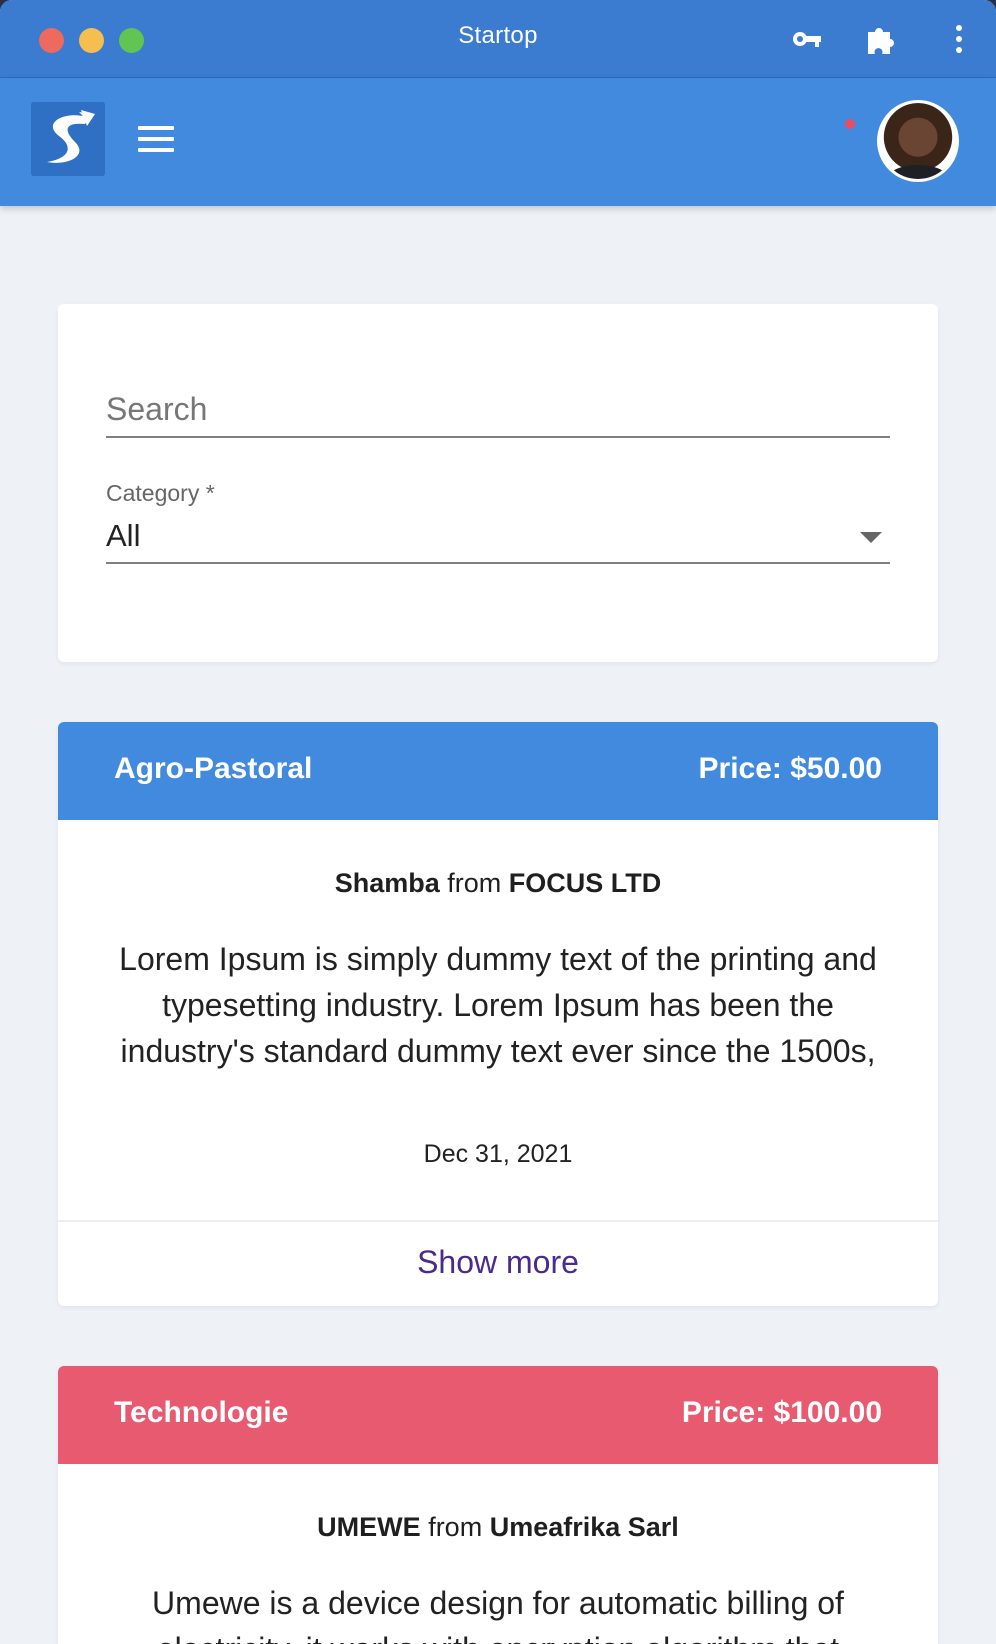 The image size is (996, 1644). What do you see at coordinates (498, 771) in the screenshot?
I see `project-card-header: Agro-Pastoral Price: $50.00` at bounding box center [498, 771].